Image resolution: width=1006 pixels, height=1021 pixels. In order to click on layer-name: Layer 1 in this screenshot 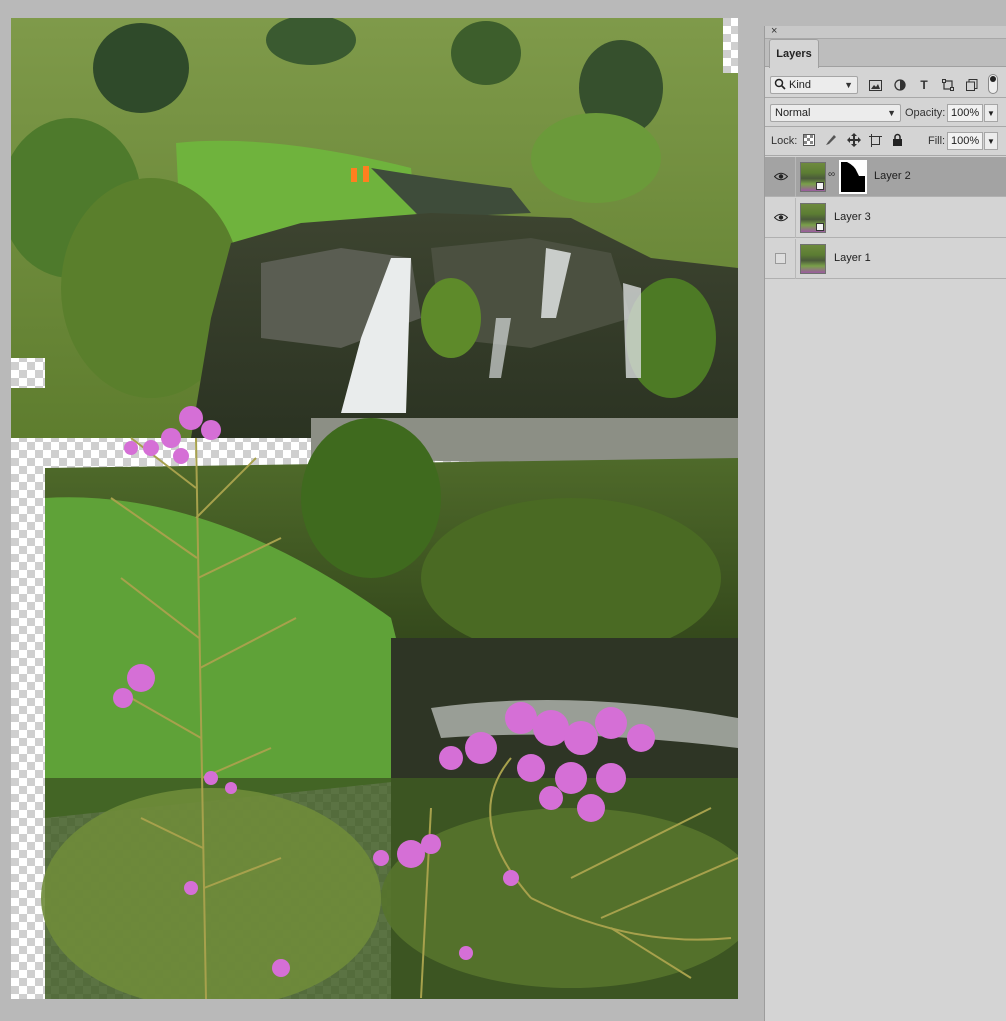, I will do `click(852, 258)`.